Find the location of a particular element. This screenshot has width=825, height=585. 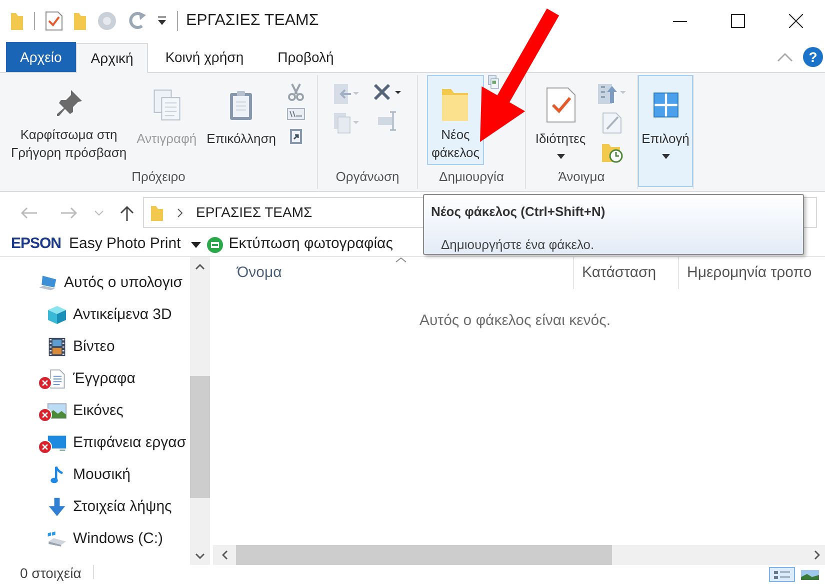

brand-logo-text: EPSON is located at coordinates (36, 244).